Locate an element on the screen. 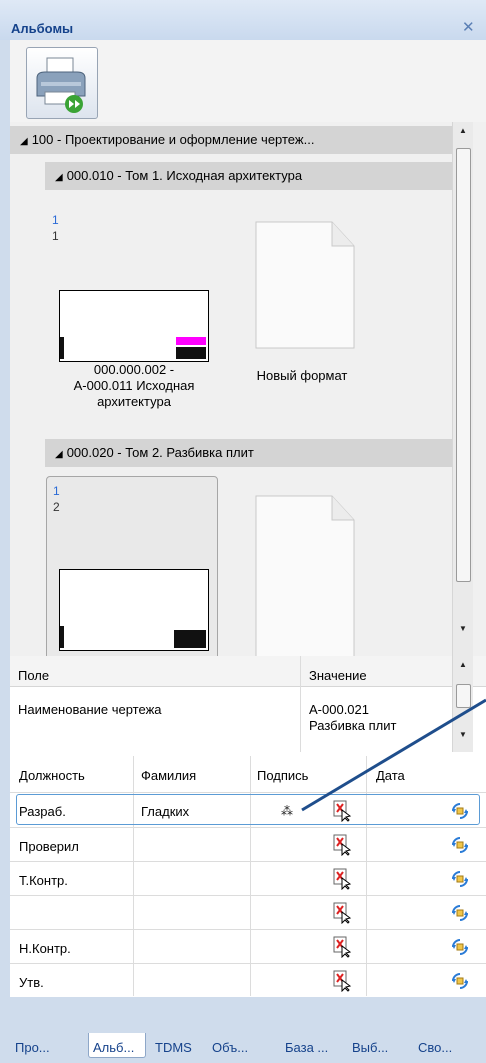  album-header: ◢ 000.010 - Том 1. Исходная архитектура is located at coordinates (248, 176).